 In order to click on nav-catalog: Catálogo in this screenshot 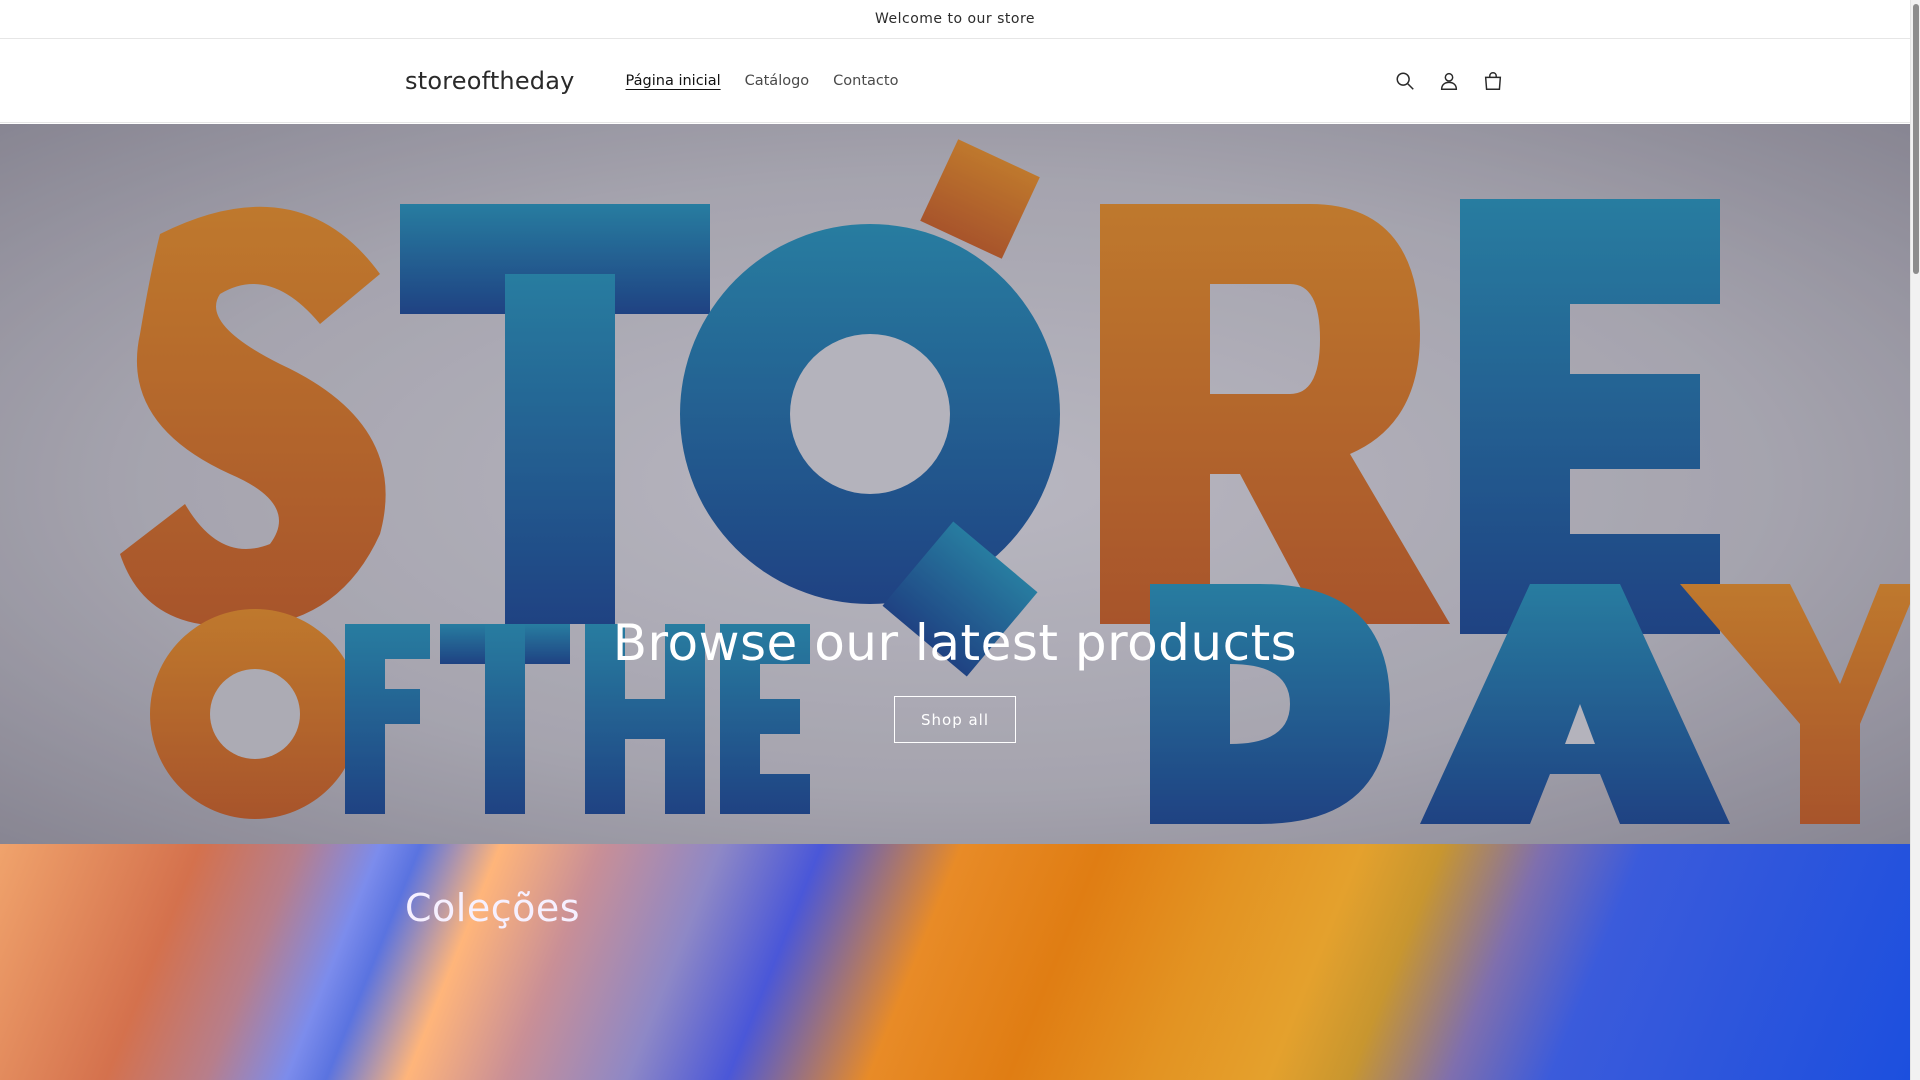, I will do `click(777, 81)`.